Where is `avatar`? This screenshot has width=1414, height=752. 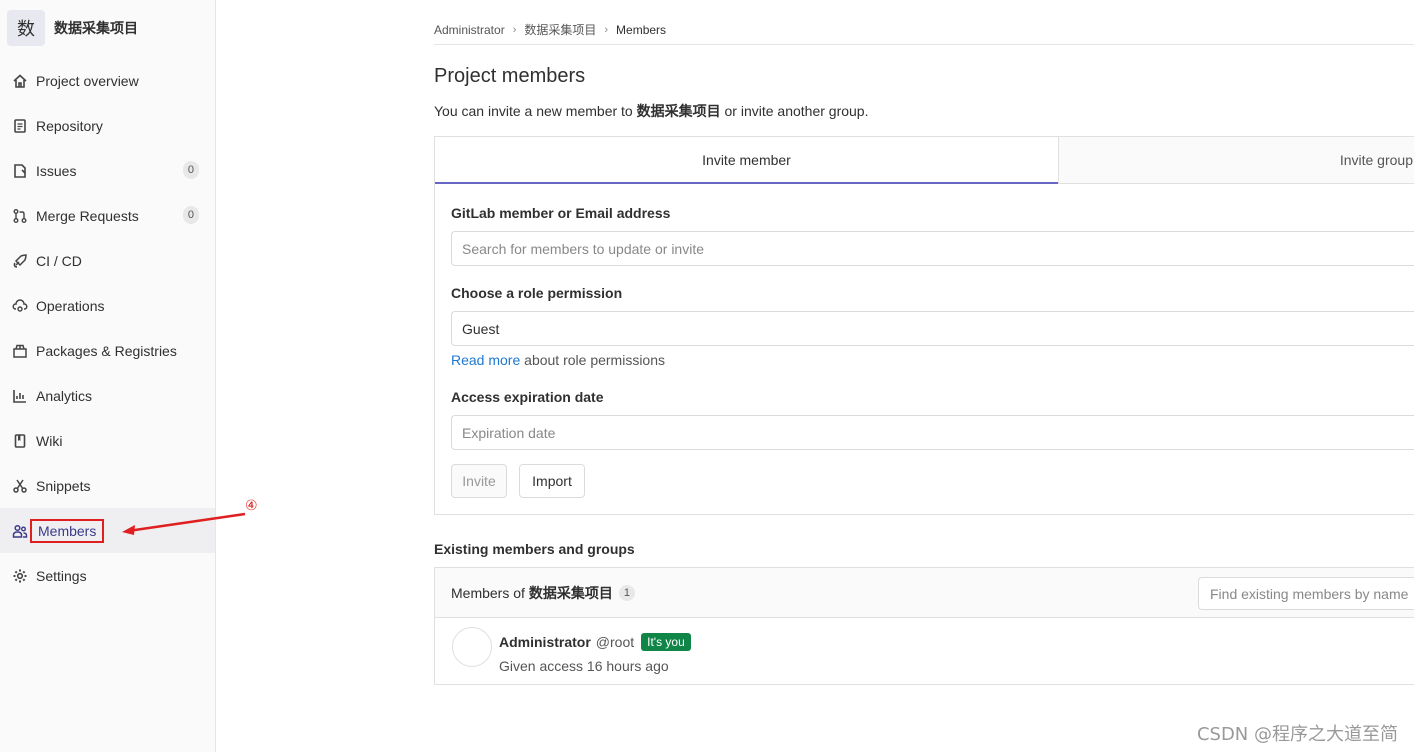
avatar is located at coordinates (472, 647).